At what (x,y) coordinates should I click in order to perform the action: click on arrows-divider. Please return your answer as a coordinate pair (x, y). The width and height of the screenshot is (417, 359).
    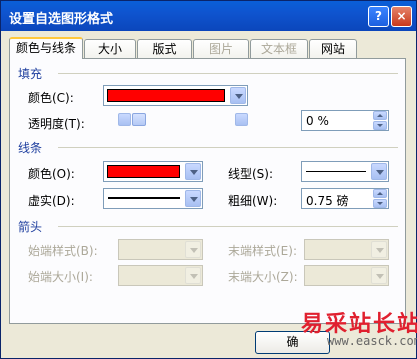
    Looking at the image, I should click on (228, 226).